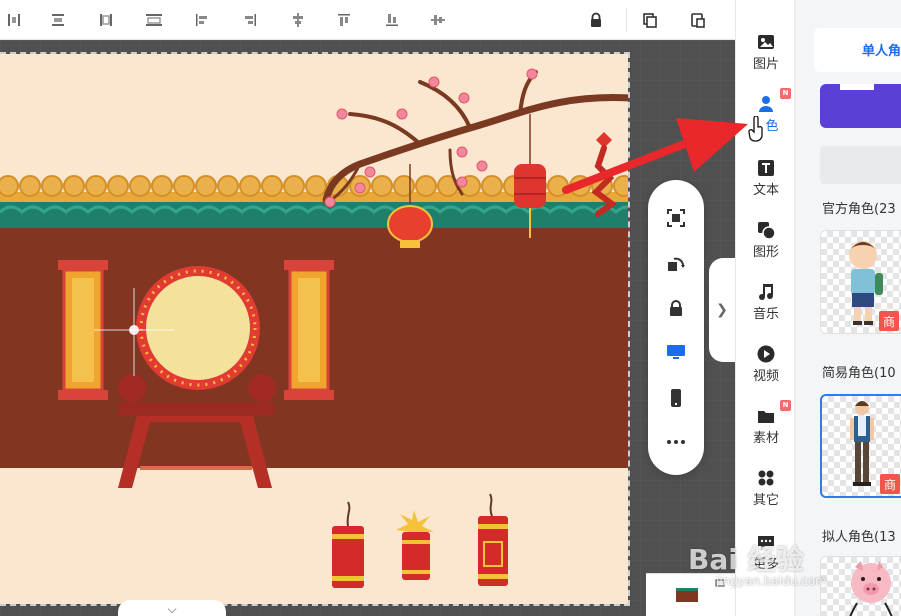 Image resolution: width=901 pixels, height=616 pixels. What do you see at coordinates (860, 165) in the screenshot?
I see `search-bar` at bounding box center [860, 165].